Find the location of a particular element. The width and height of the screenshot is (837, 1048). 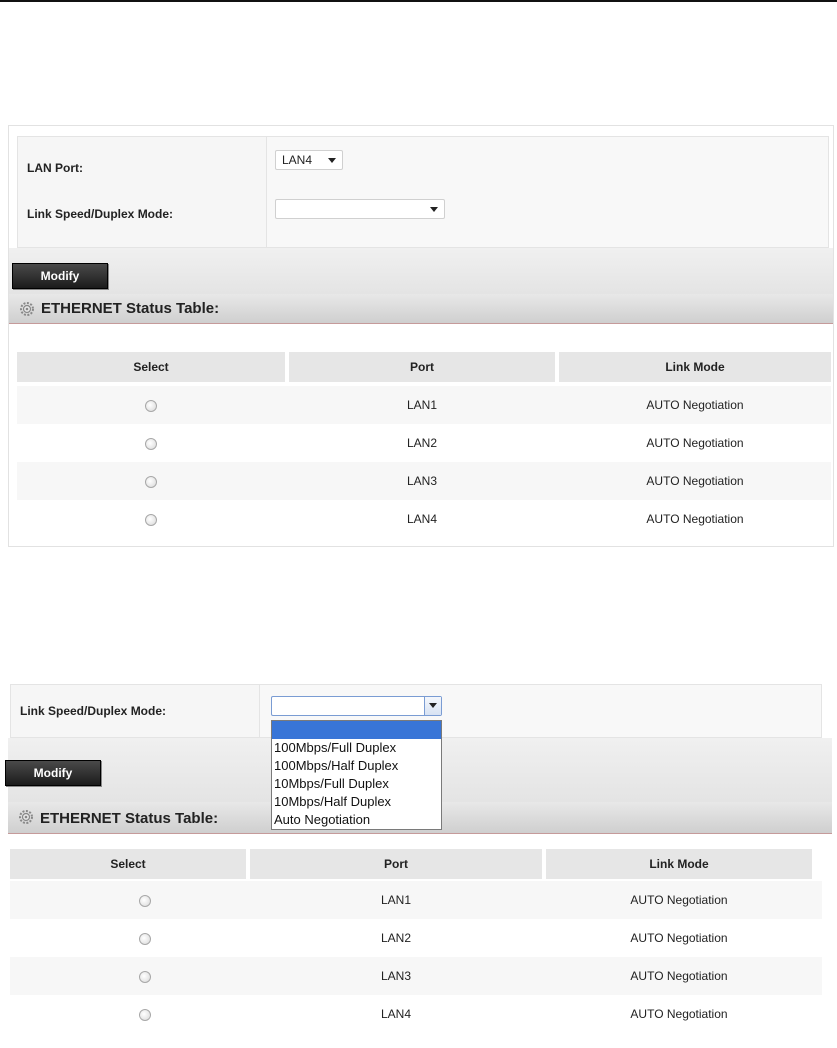

dropdown-option: 100Mbps/Full Duplex is located at coordinates (356, 748).